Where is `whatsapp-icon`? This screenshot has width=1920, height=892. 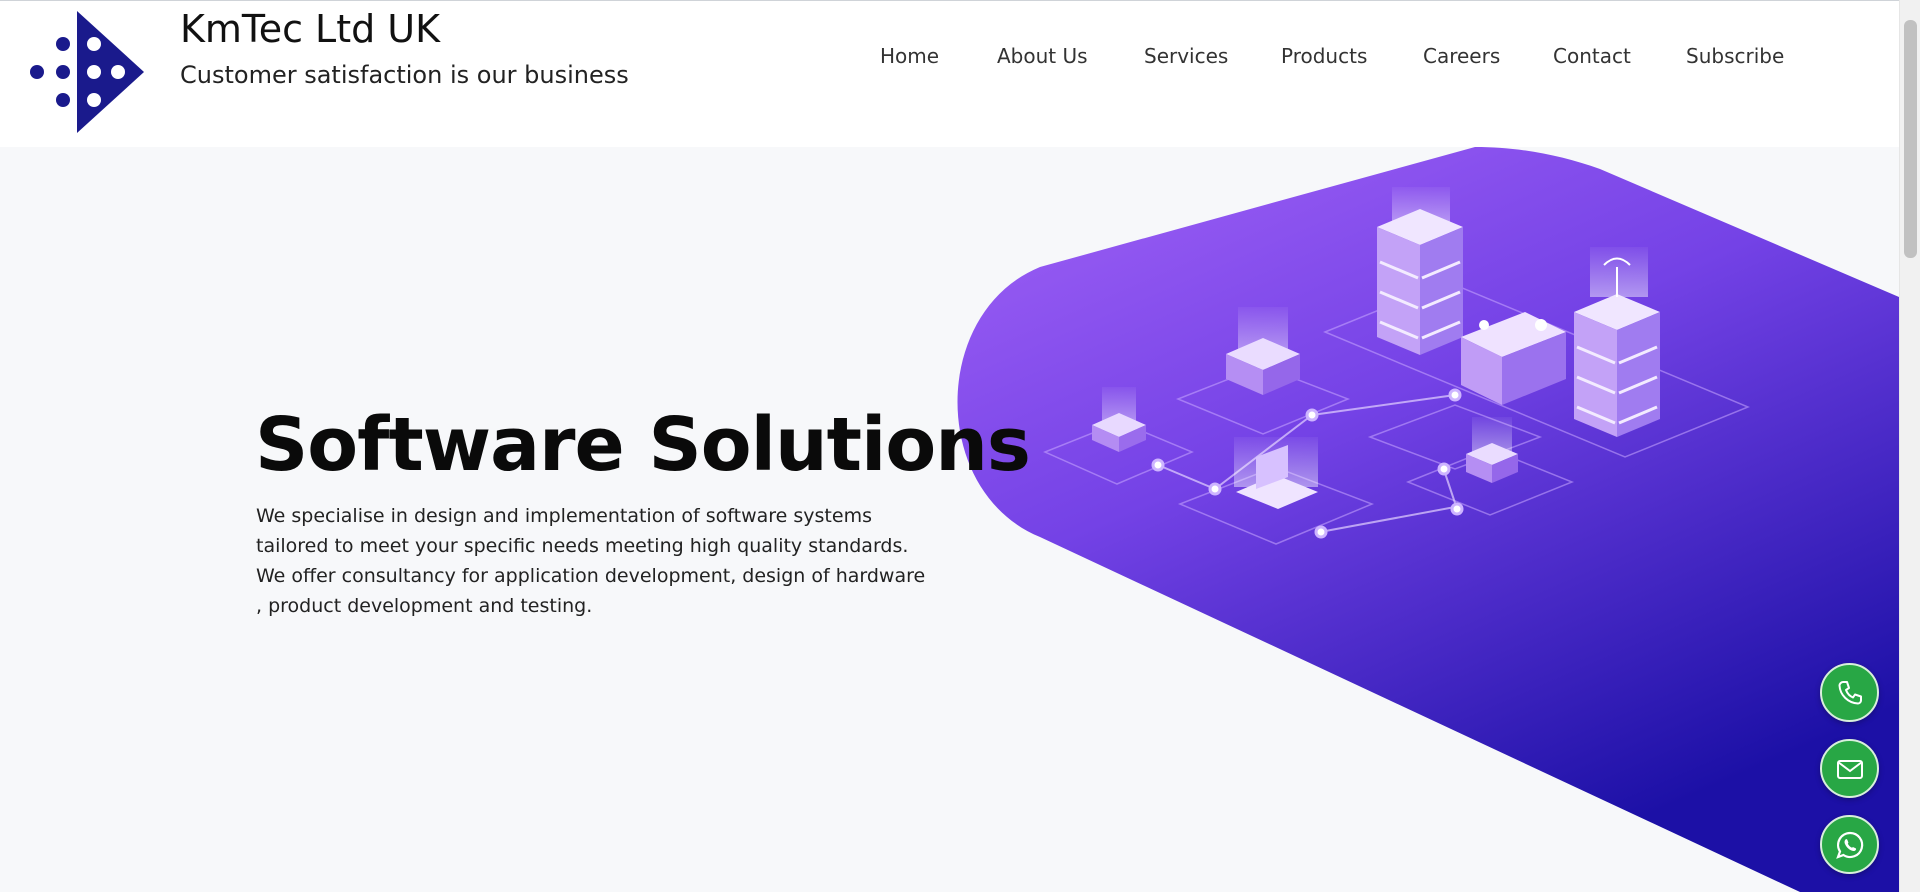
whatsapp-icon is located at coordinates (1849, 845).